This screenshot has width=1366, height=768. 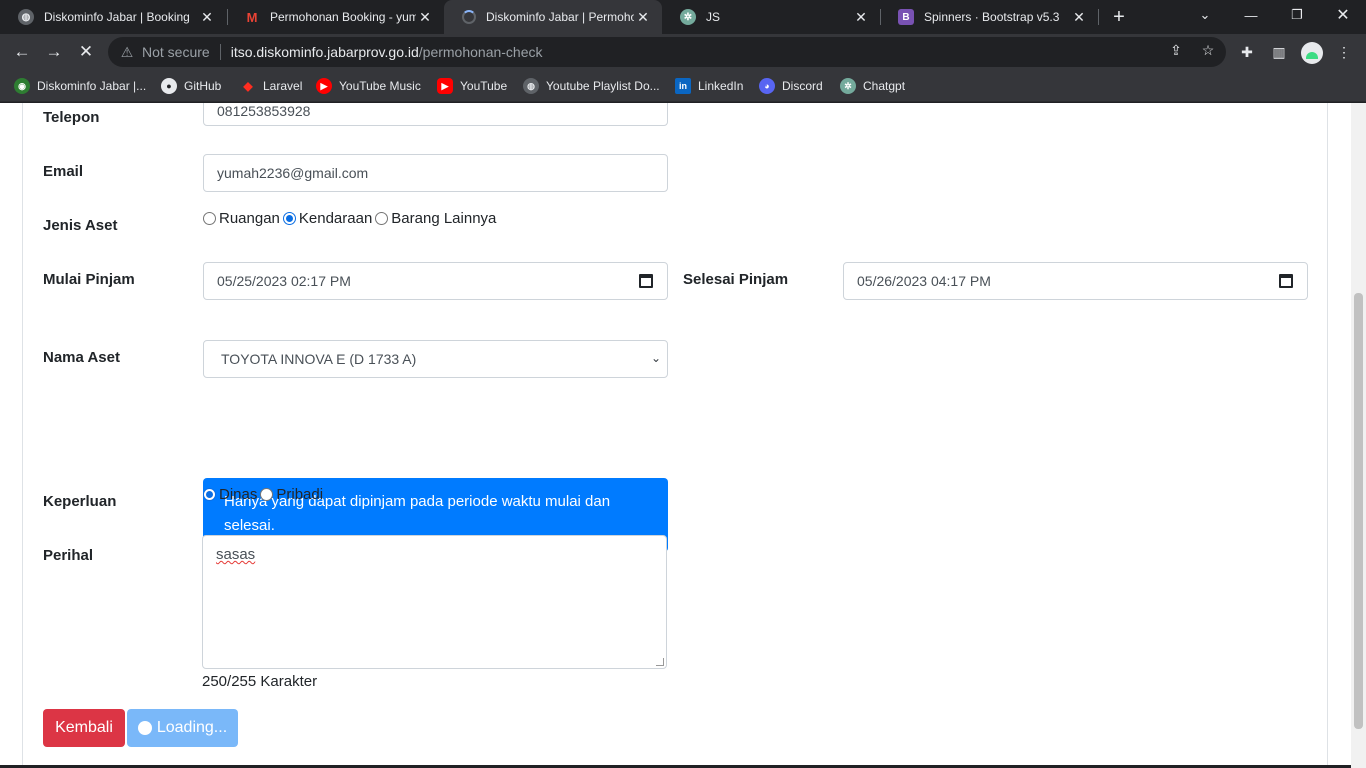 I want to click on bookmark-laravel: ◆ Laravel, so click(x=271, y=86).